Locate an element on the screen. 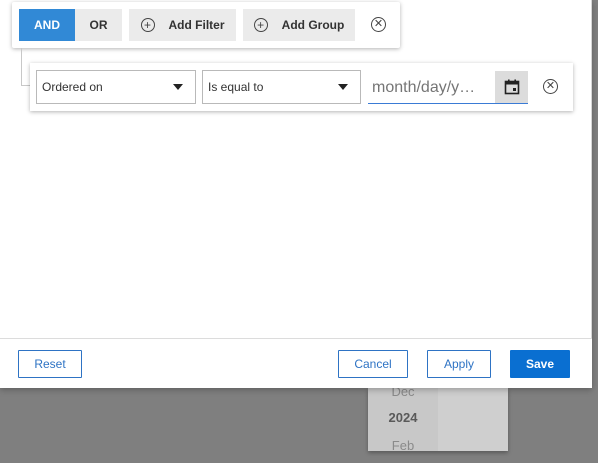 Image resolution: width=598 pixels, height=463 pixels. background-date-picker: Dec 2024 Feb is located at coordinates (438, 418).